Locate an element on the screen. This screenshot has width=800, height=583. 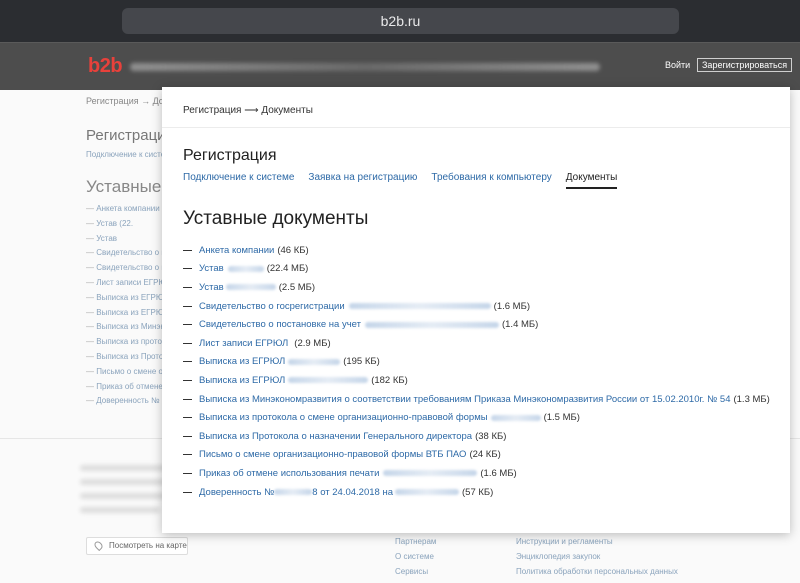
document-link: Лист записи ЕГРЮЛ is located at coordinates (243, 343).